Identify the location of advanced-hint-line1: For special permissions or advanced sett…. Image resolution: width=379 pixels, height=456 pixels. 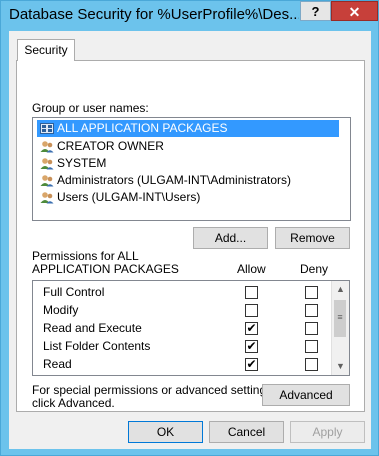
(154, 390).